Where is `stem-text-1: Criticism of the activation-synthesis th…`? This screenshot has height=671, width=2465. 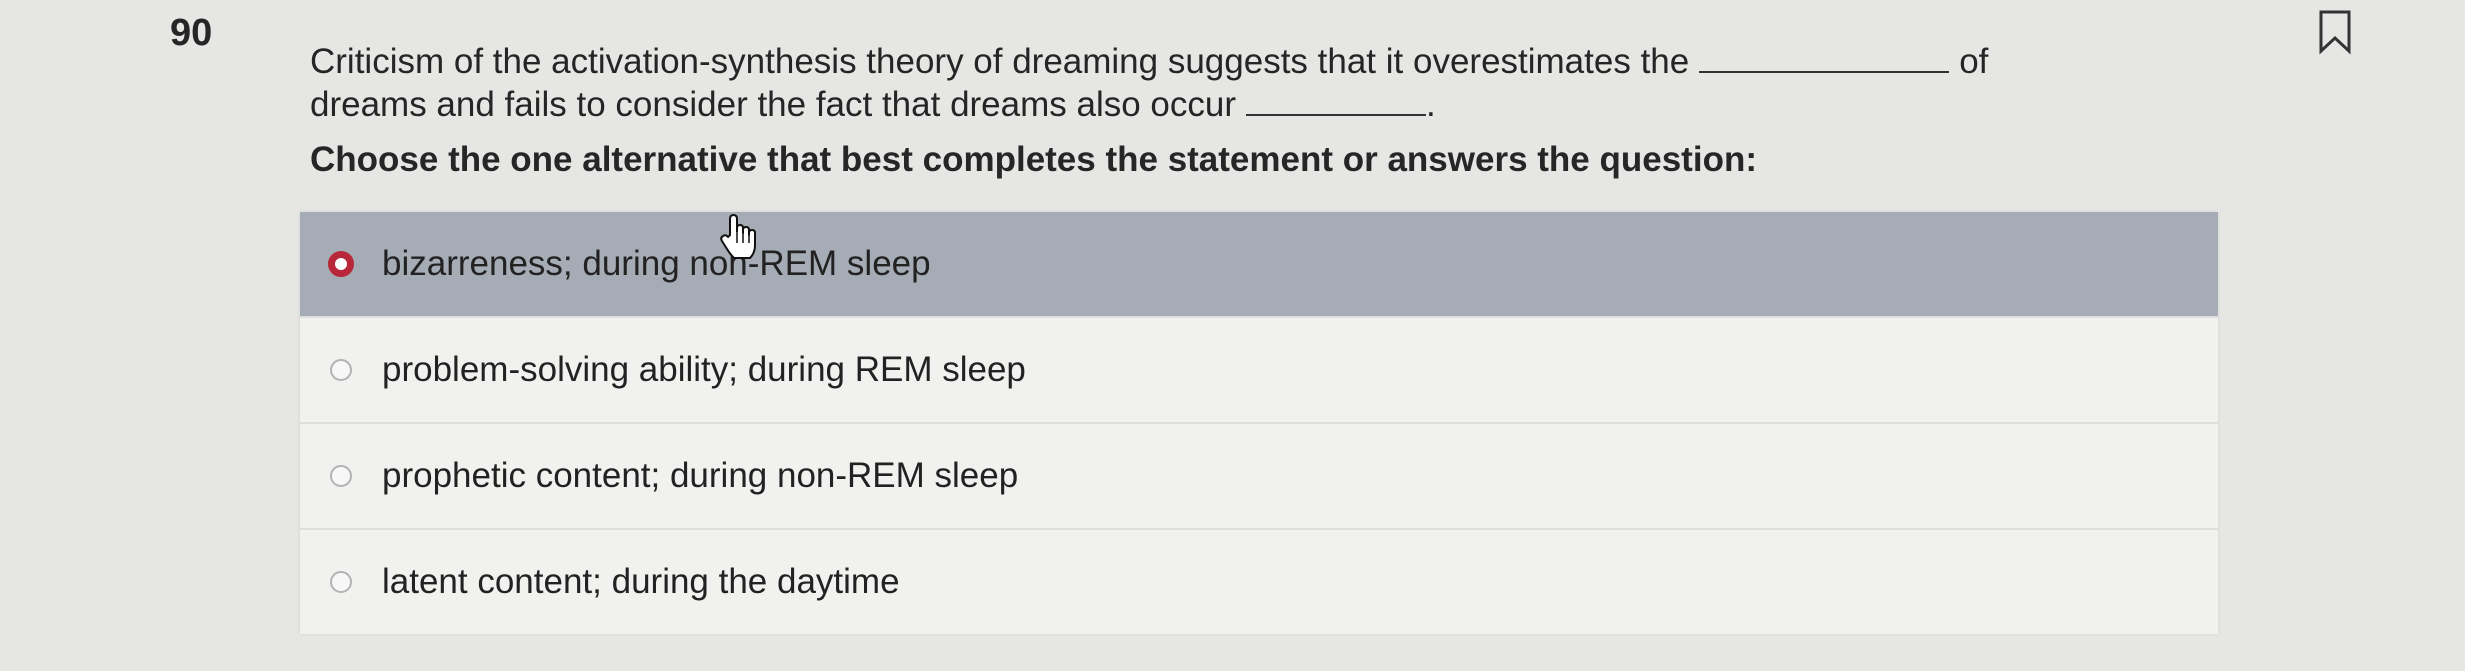 stem-text-1: Criticism of the activation-synthesis th… is located at coordinates (1000, 61).